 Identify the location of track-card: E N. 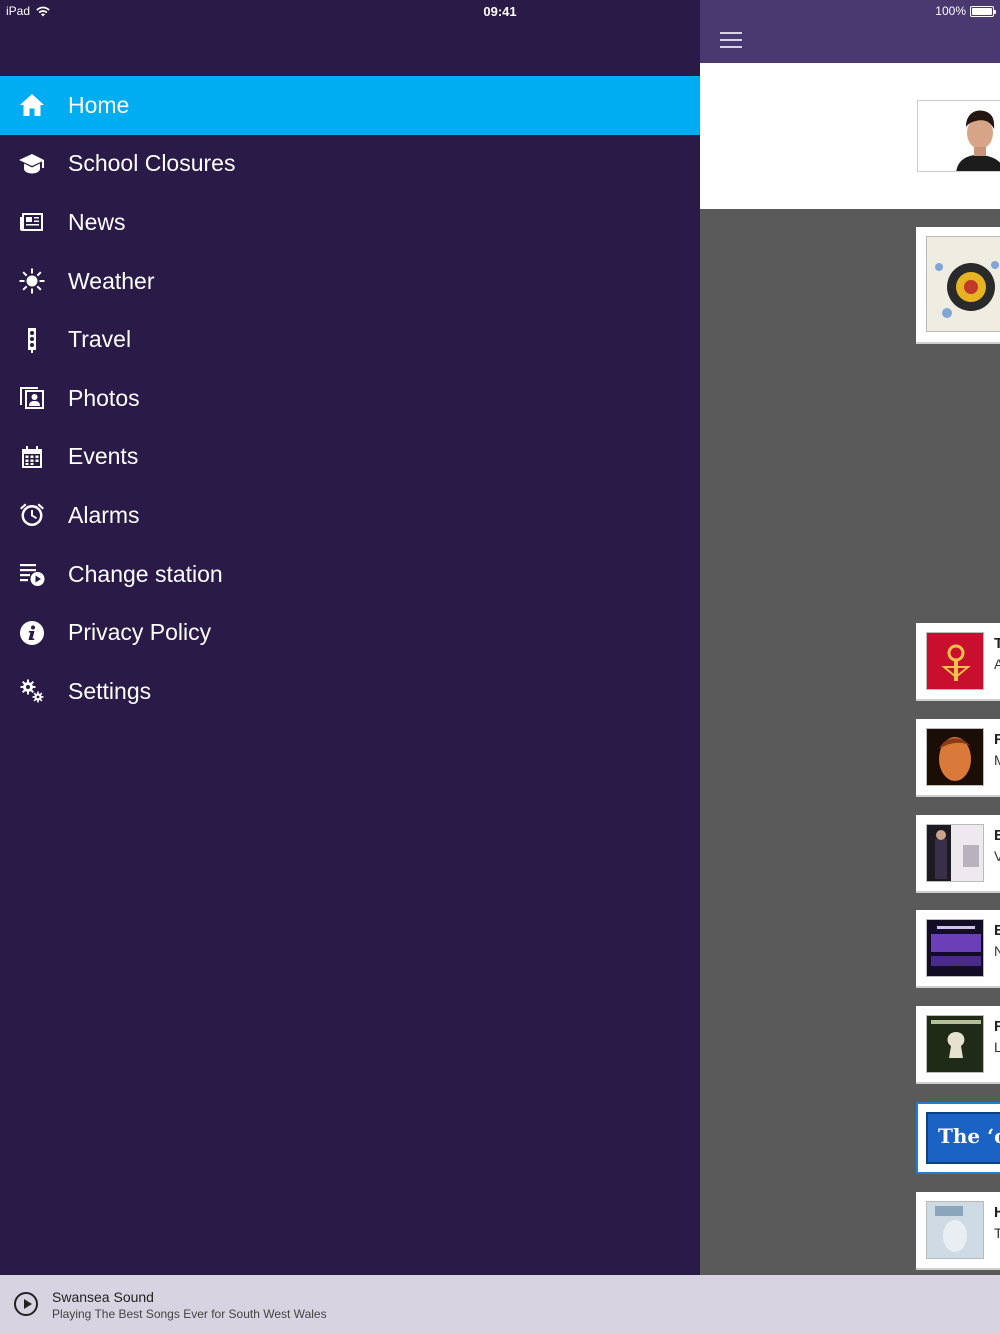
(958, 949).